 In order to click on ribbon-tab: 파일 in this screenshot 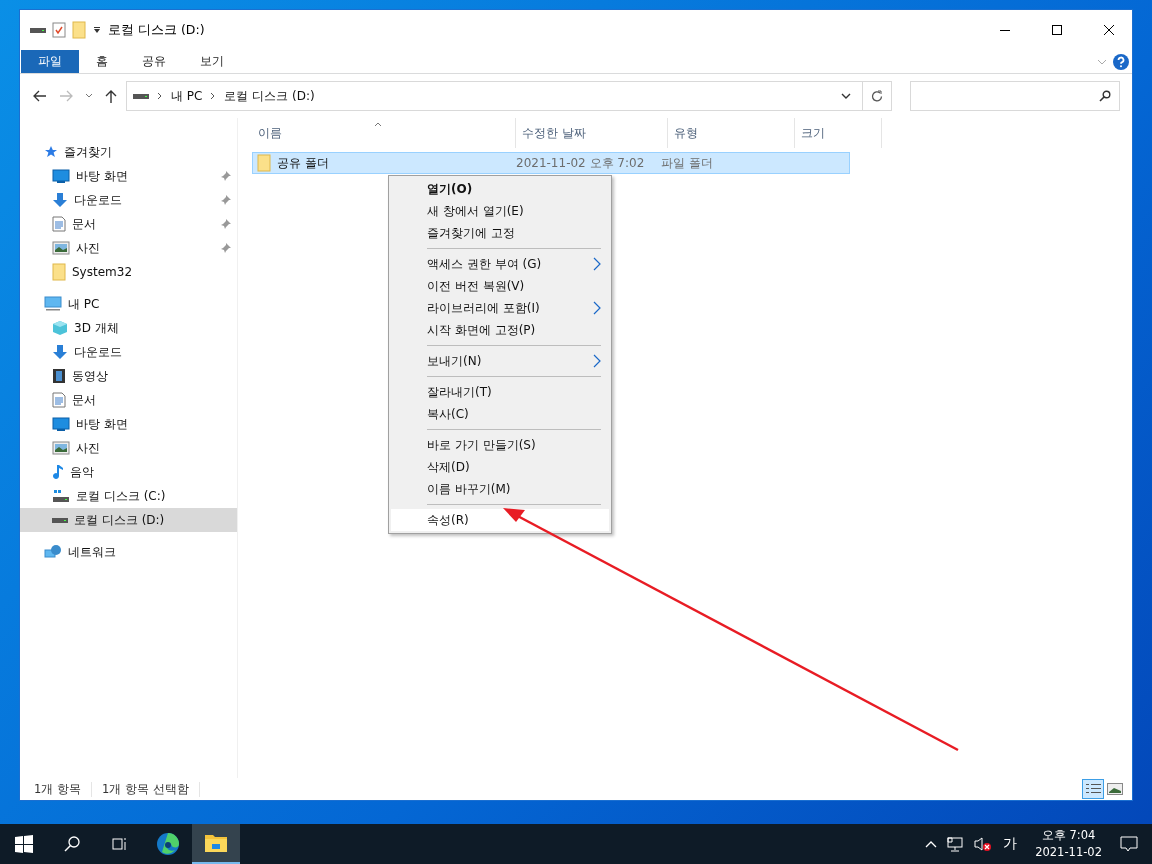, I will do `click(50, 61)`.